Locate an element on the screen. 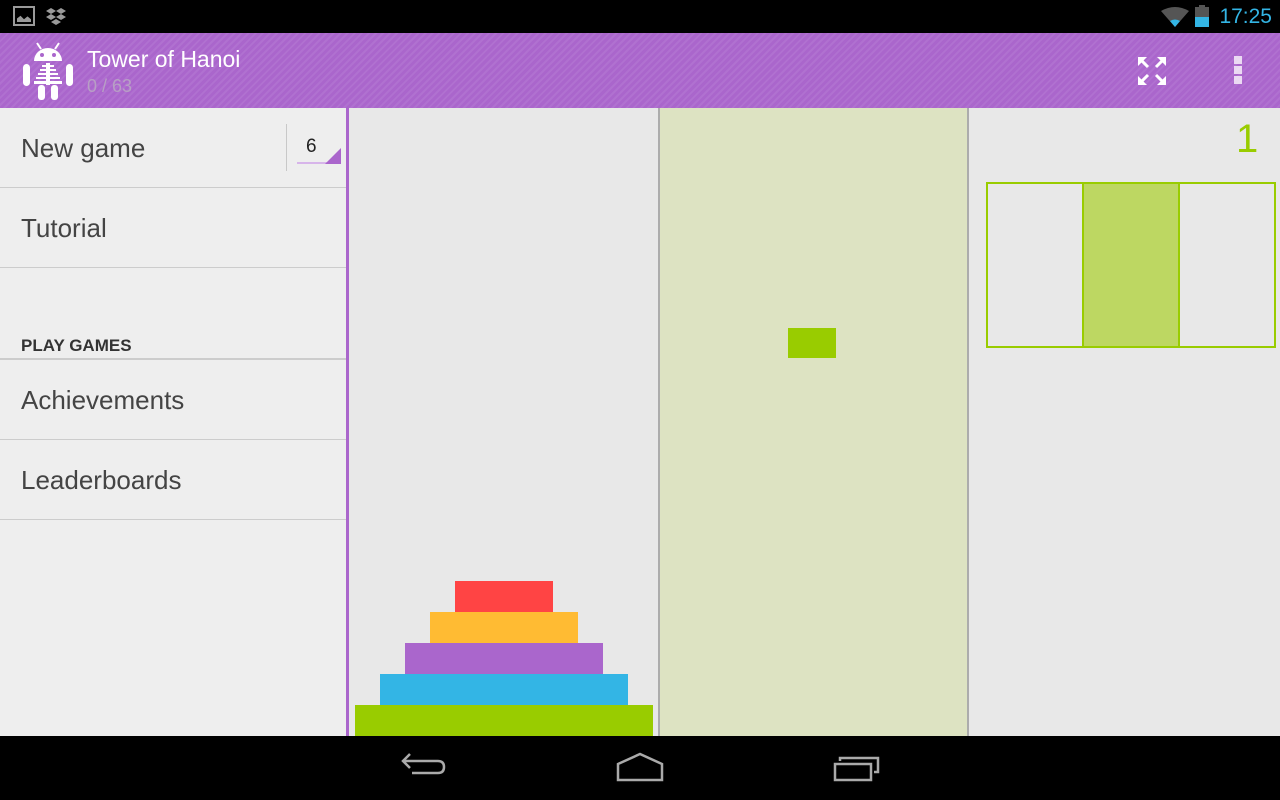 This screenshot has height=800, width=1280. image-notification-icon is located at coordinates (24, 16).